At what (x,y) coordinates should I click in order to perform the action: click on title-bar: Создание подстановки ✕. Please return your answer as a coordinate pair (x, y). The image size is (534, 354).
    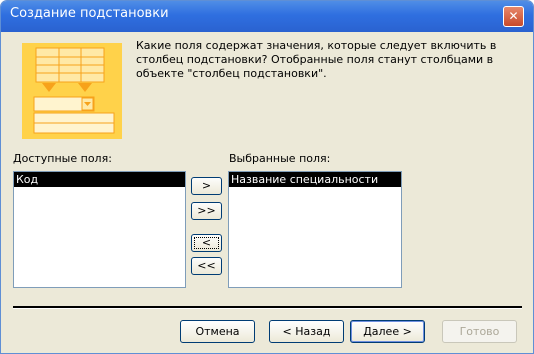
    Looking at the image, I should click on (267, 16).